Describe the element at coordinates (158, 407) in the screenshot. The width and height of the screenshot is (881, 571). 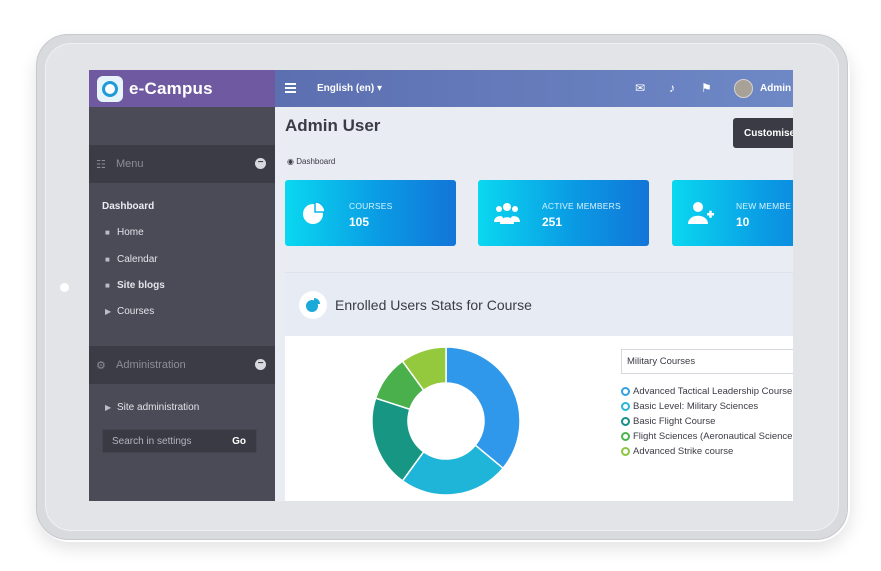
I see `sidebar-item-label: Site administration` at that location.